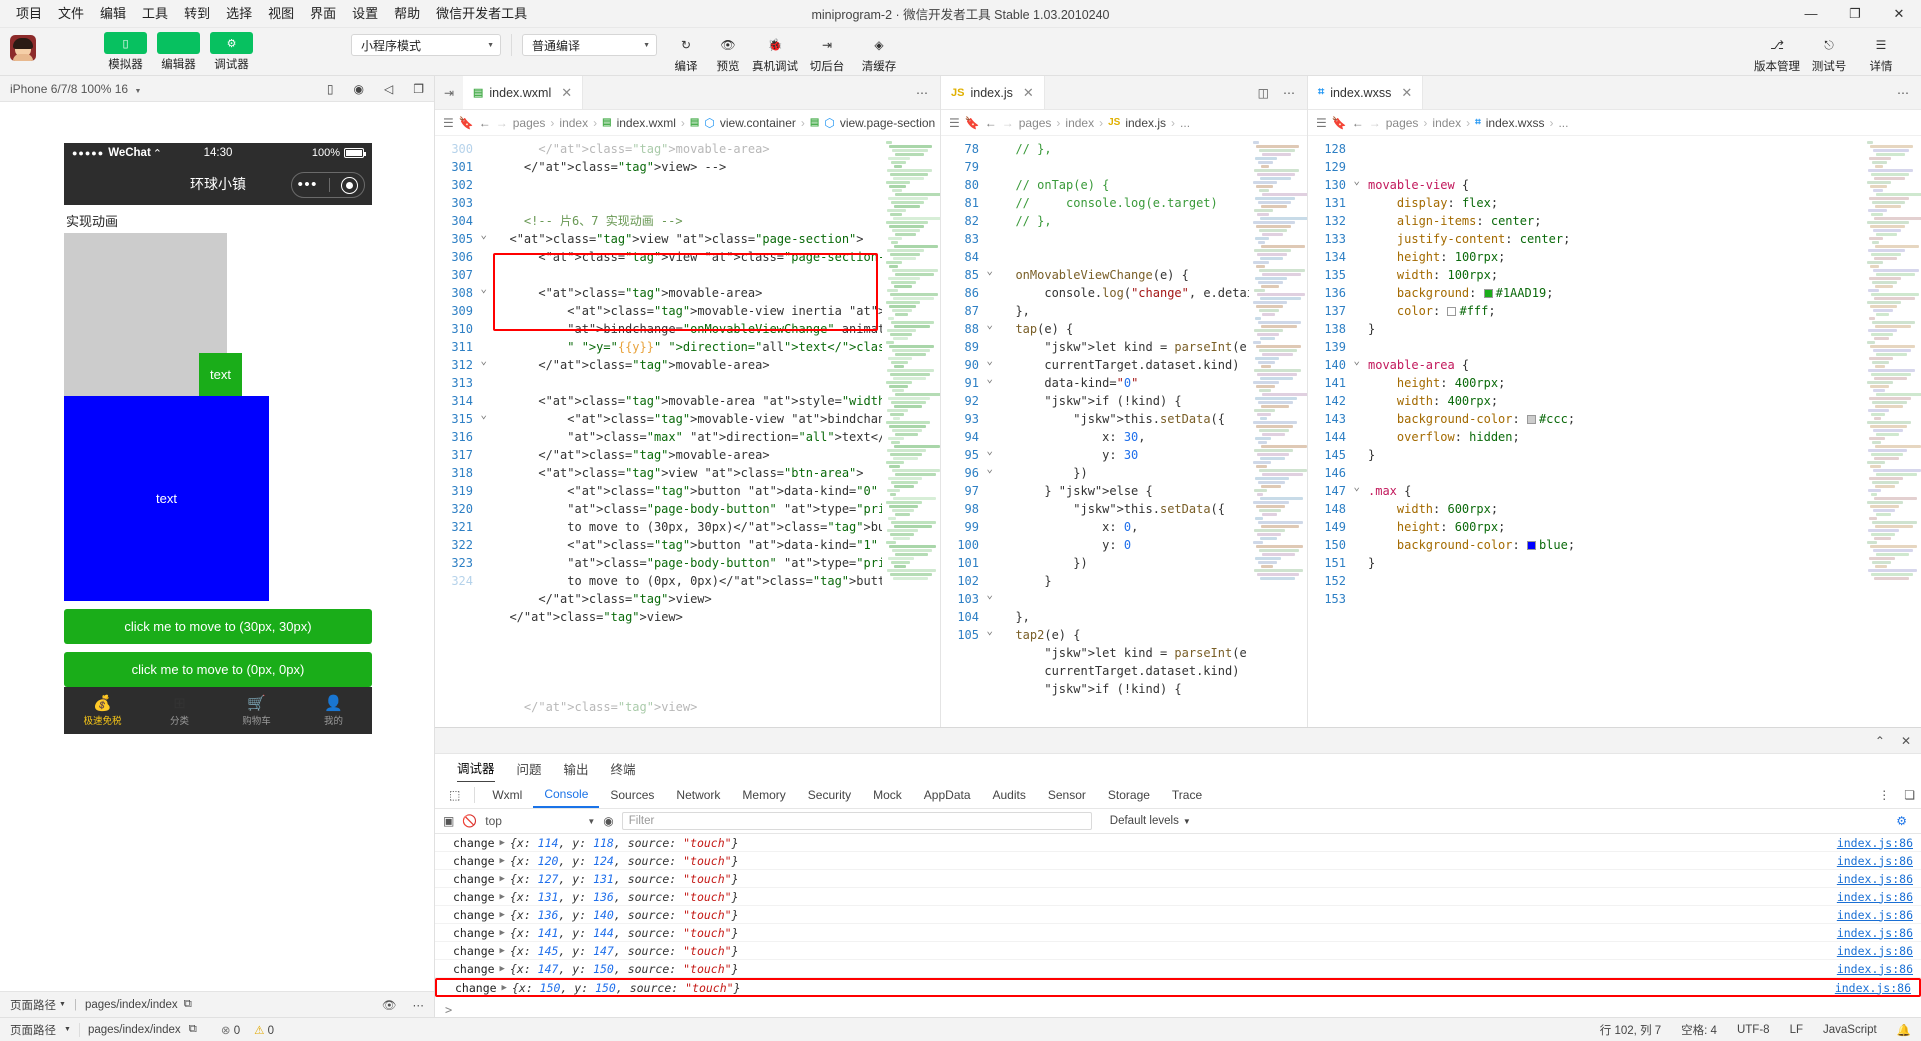  Describe the element at coordinates (359, 89) in the screenshot. I see `record-icon: ◉` at that location.